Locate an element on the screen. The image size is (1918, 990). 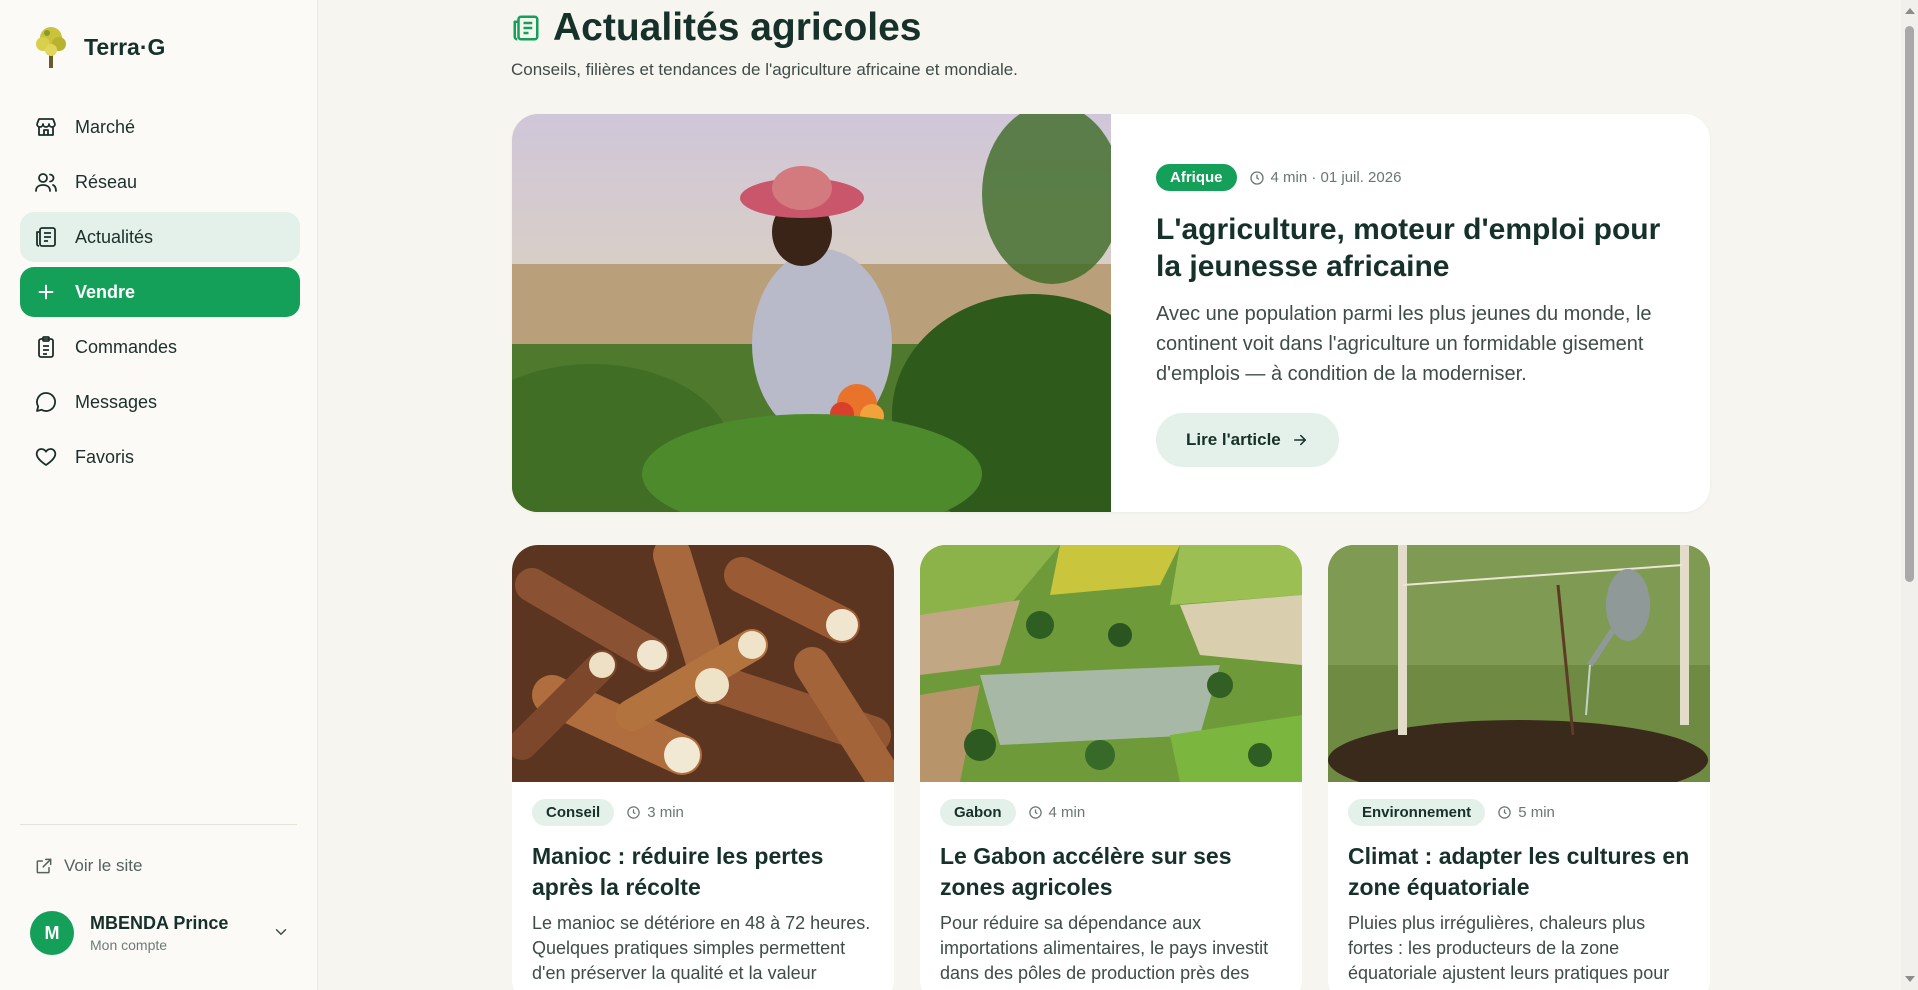
sidebar-item-vendre: Vendre is located at coordinates (160, 292).